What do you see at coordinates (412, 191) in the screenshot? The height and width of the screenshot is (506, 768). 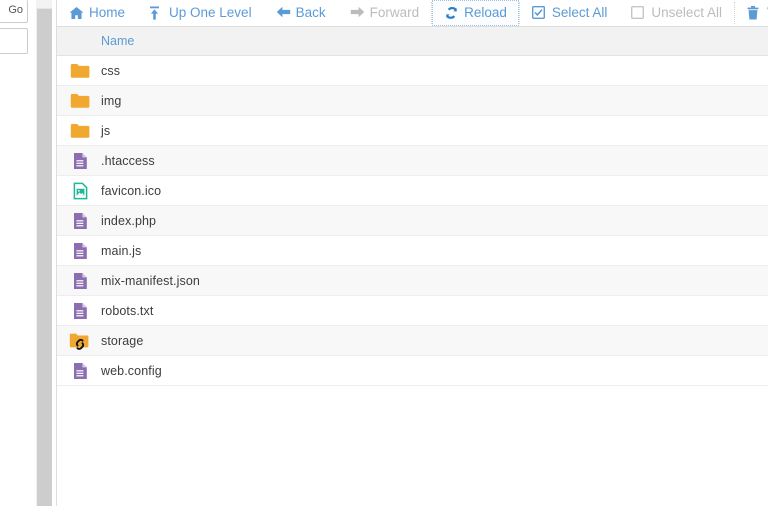 I see `table-row: favicon.ico` at bounding box center [412, 191].